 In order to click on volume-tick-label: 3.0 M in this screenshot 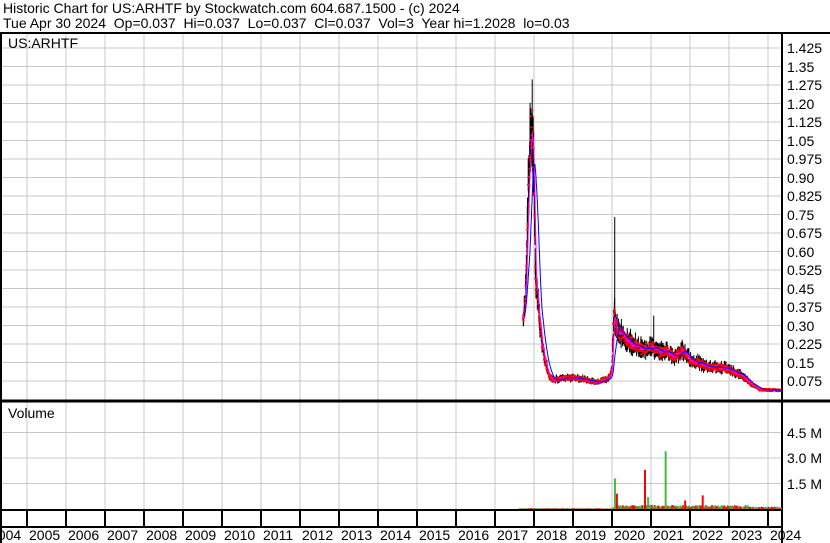, I will do `click(805, 458)`.